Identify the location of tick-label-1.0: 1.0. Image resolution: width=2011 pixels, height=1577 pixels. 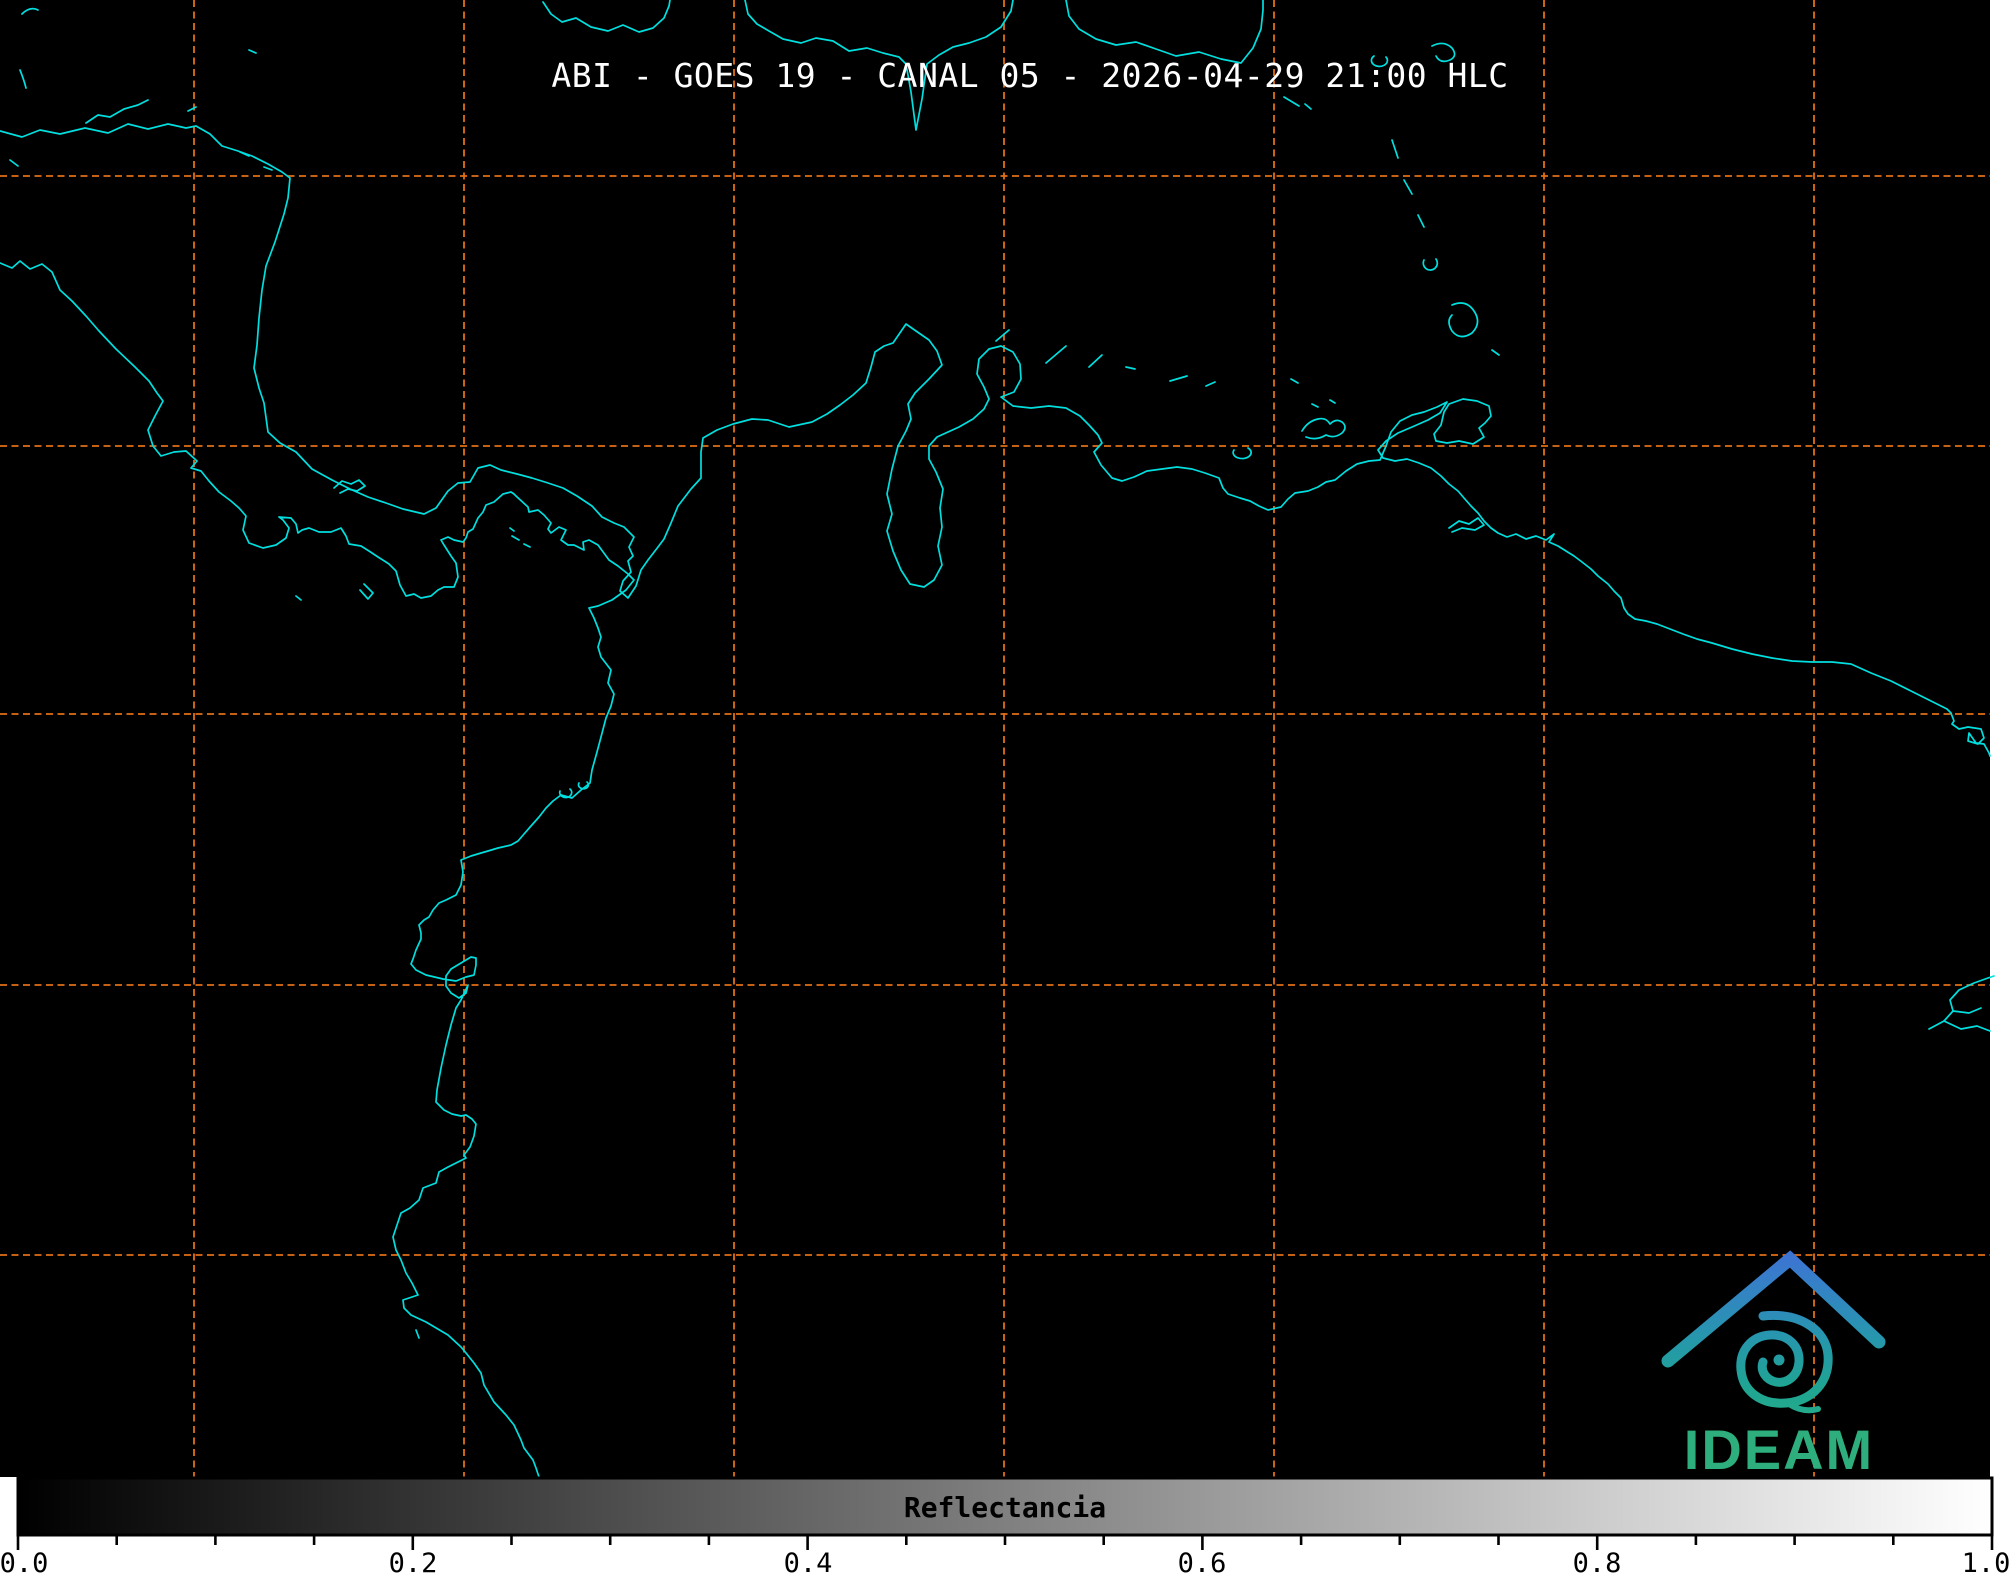
(1986, 1562).